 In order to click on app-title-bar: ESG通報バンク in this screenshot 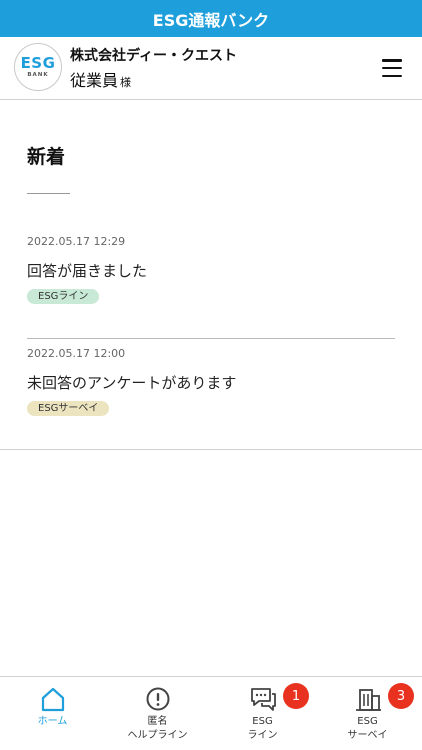, I will do `click(211, 18)`.